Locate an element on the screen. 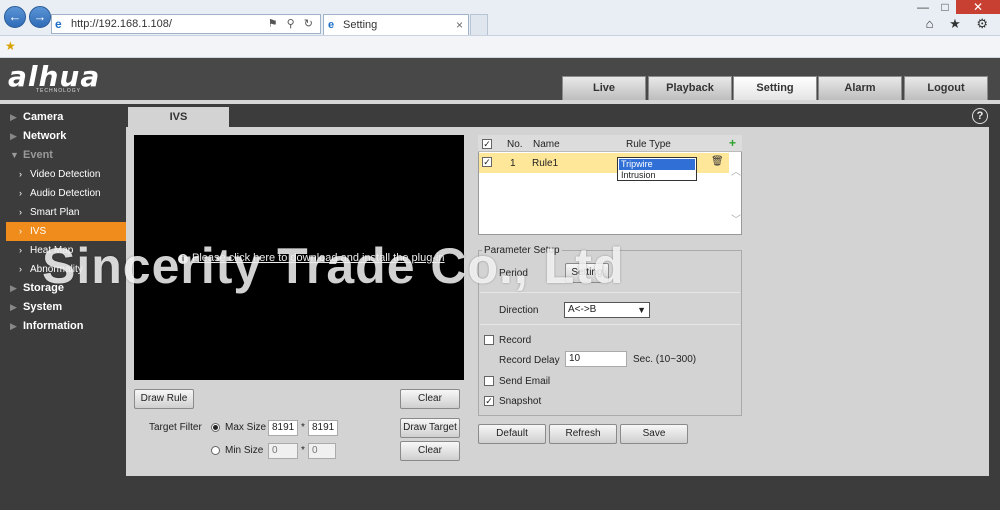  tab-setting: Setting is located at coordinates (775, 88).